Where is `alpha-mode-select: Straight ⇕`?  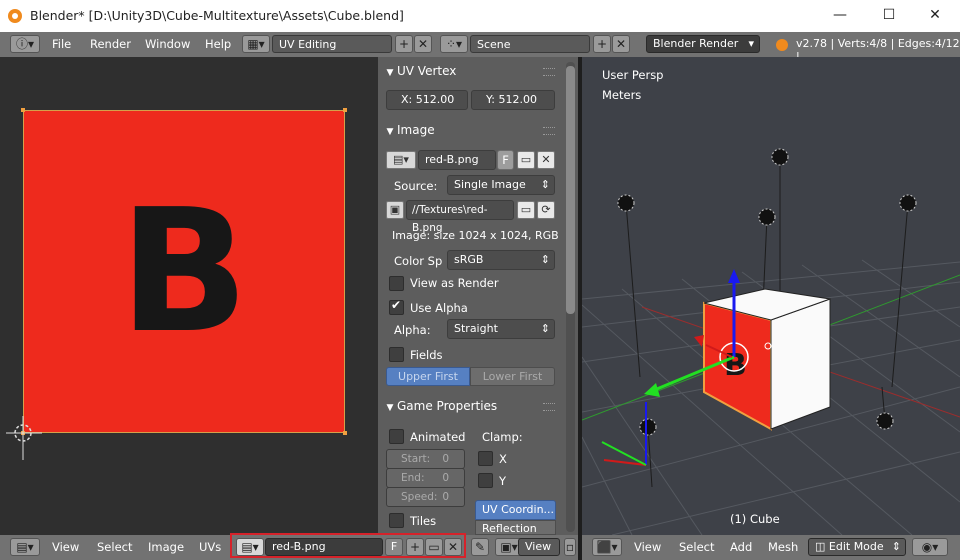
alpha-mode-select: Straight ⇕ is located at coordinates (501, 329).